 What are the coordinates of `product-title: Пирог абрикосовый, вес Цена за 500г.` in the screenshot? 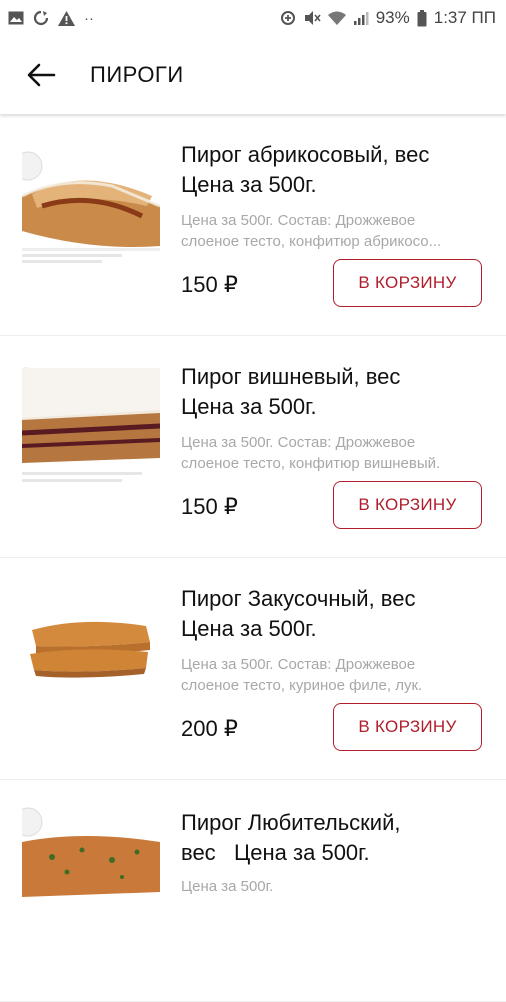 It's located at (336, 170).